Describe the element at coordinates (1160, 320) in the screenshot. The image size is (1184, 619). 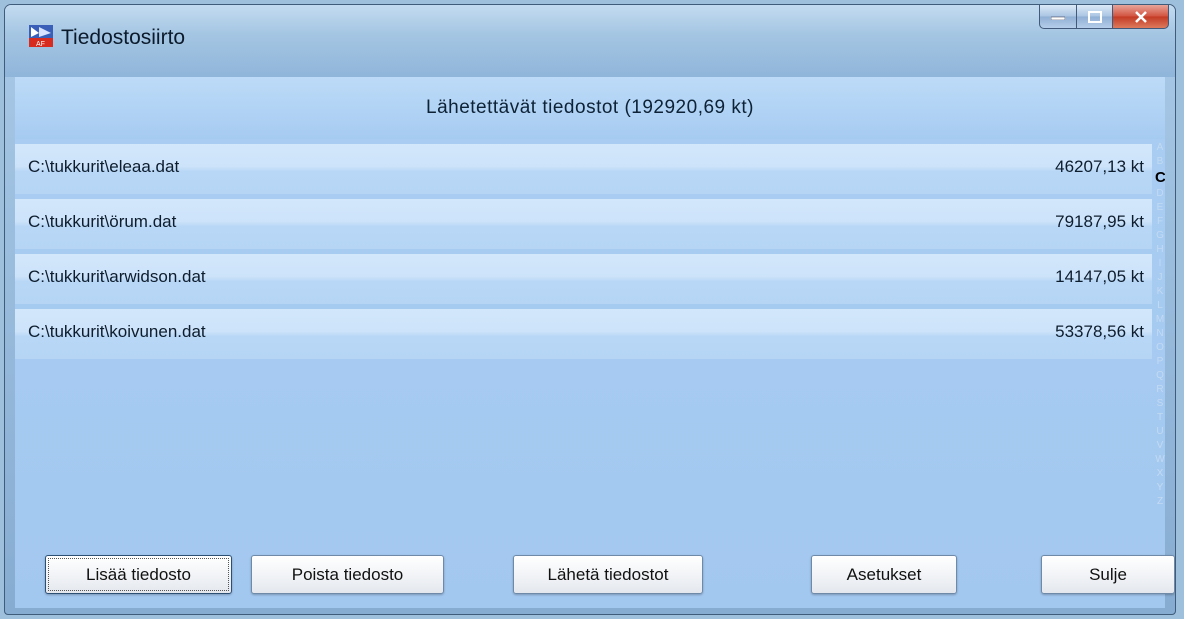
I see `alphabet-letter: M` at that location.